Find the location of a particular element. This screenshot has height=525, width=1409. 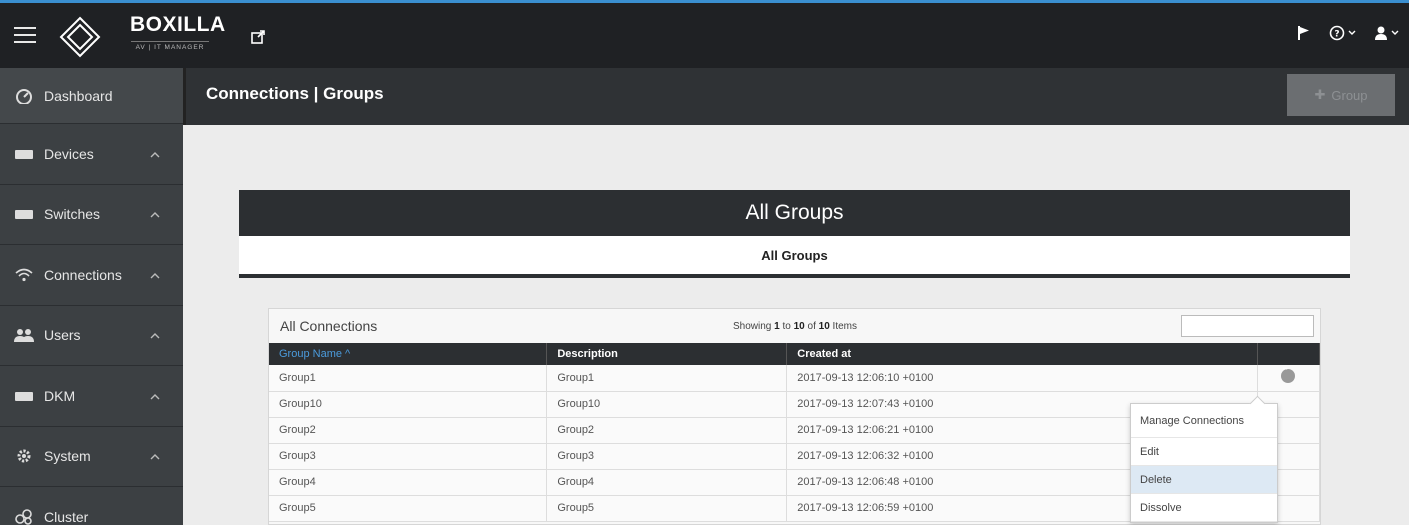

help-menu: ? is located at coordinates (1342, 33).